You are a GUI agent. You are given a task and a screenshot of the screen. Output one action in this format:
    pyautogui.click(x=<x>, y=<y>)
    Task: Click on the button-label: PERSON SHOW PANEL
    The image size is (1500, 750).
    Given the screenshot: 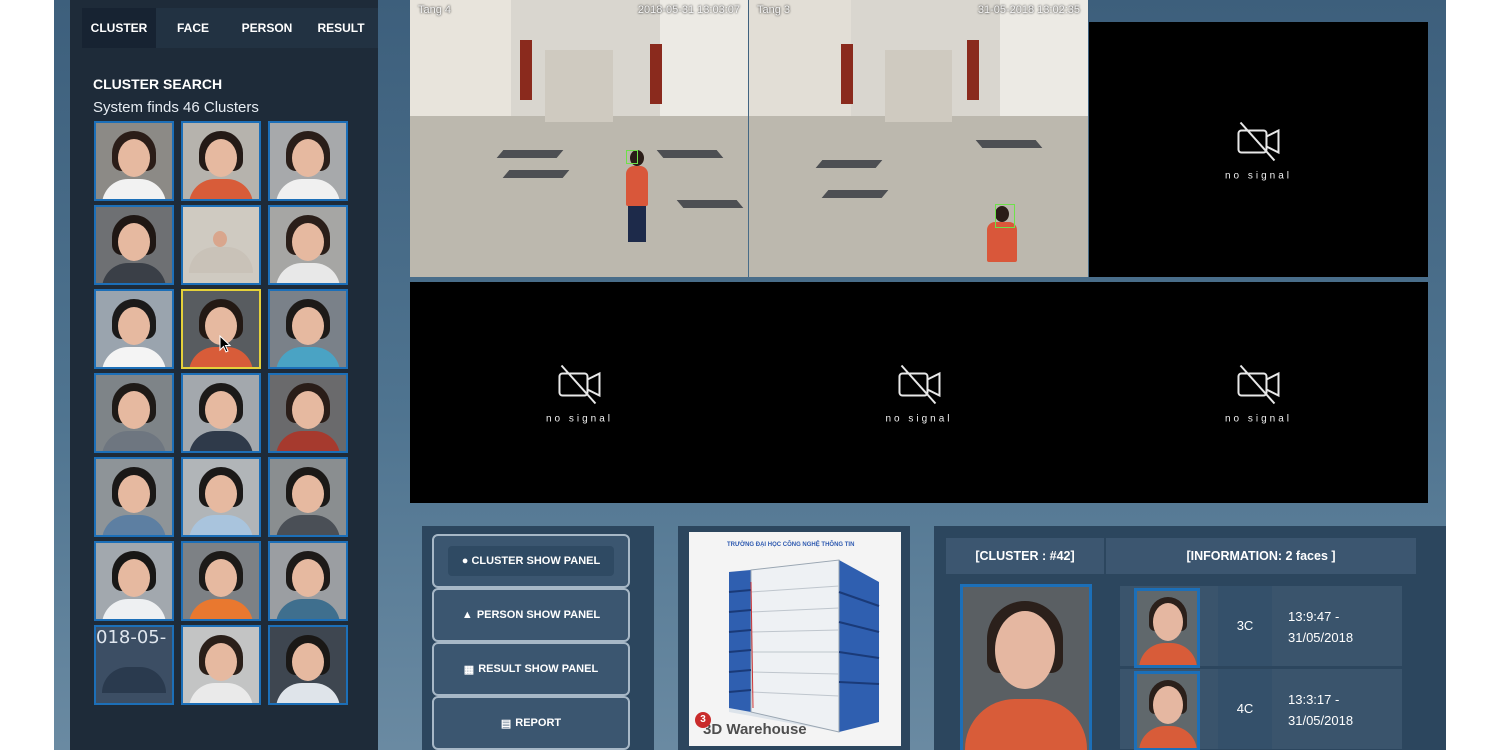 What is the action you would take?
    pyautogui.click(x=538, y=615)
    